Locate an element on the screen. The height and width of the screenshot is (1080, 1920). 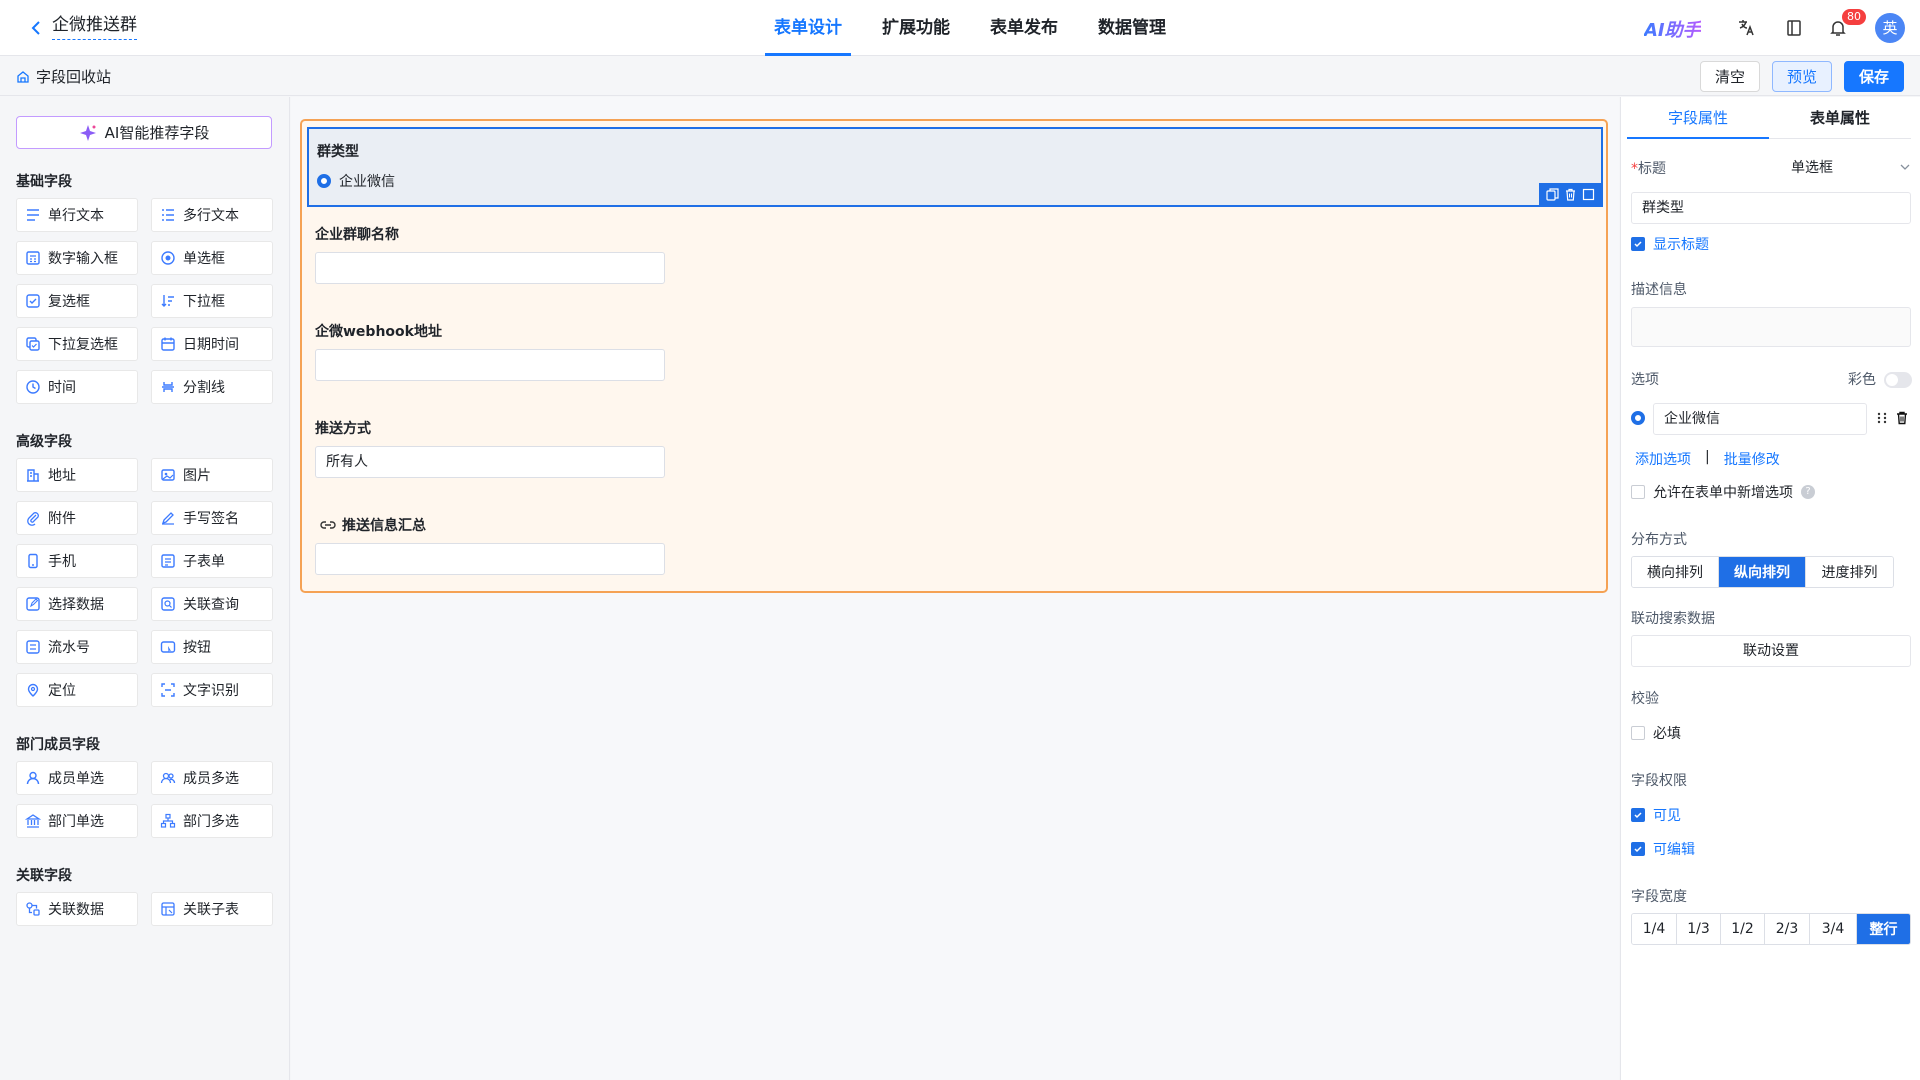
tab-data-management: 数据管理 is located at coordinates (1132, 28).